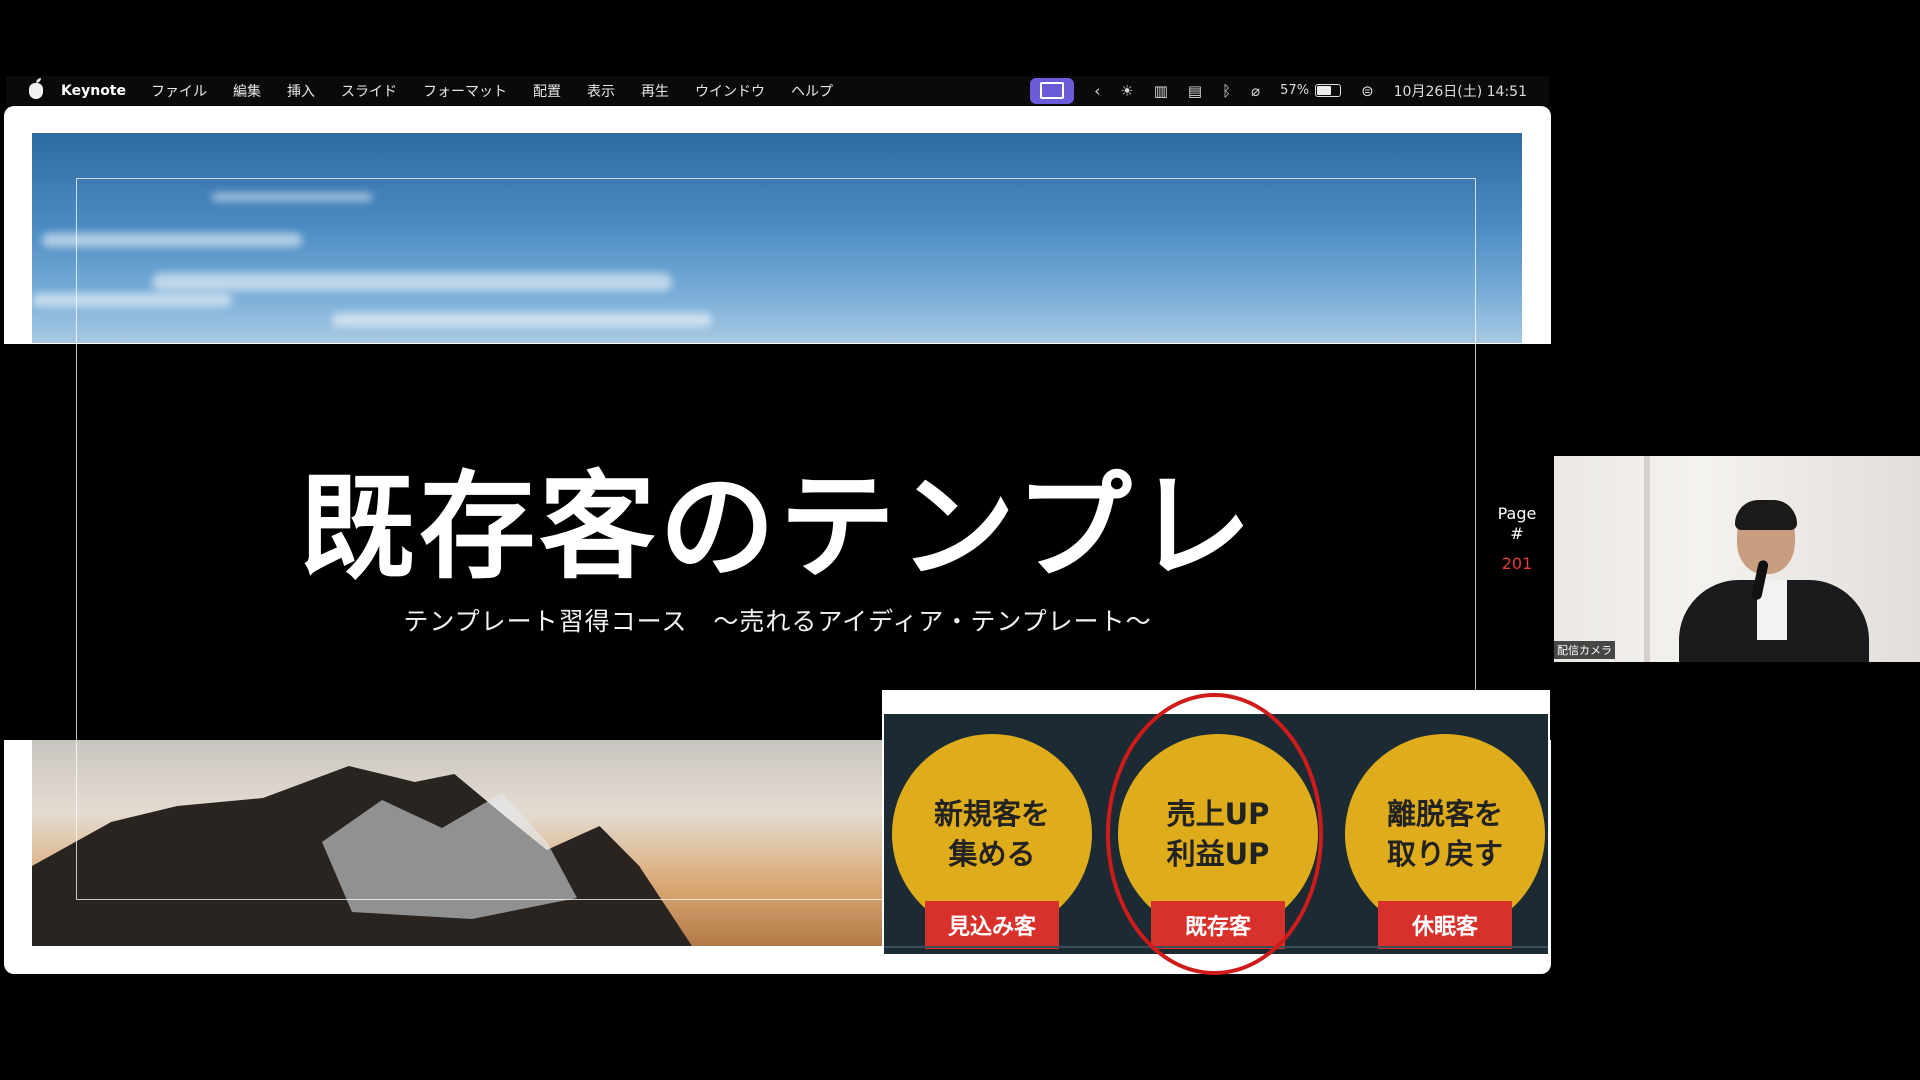 The height and width of the screenshot is (1080, 1920). Describe the element at coordinates (655, 91) in the screenshot. I see `menu-play: 再生` at that location.